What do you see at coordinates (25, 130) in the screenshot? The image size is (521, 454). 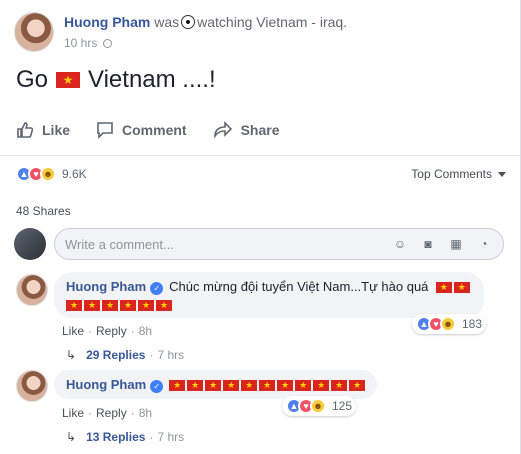 I see `thumbs-up-icon` at bounding box center [25, 130].